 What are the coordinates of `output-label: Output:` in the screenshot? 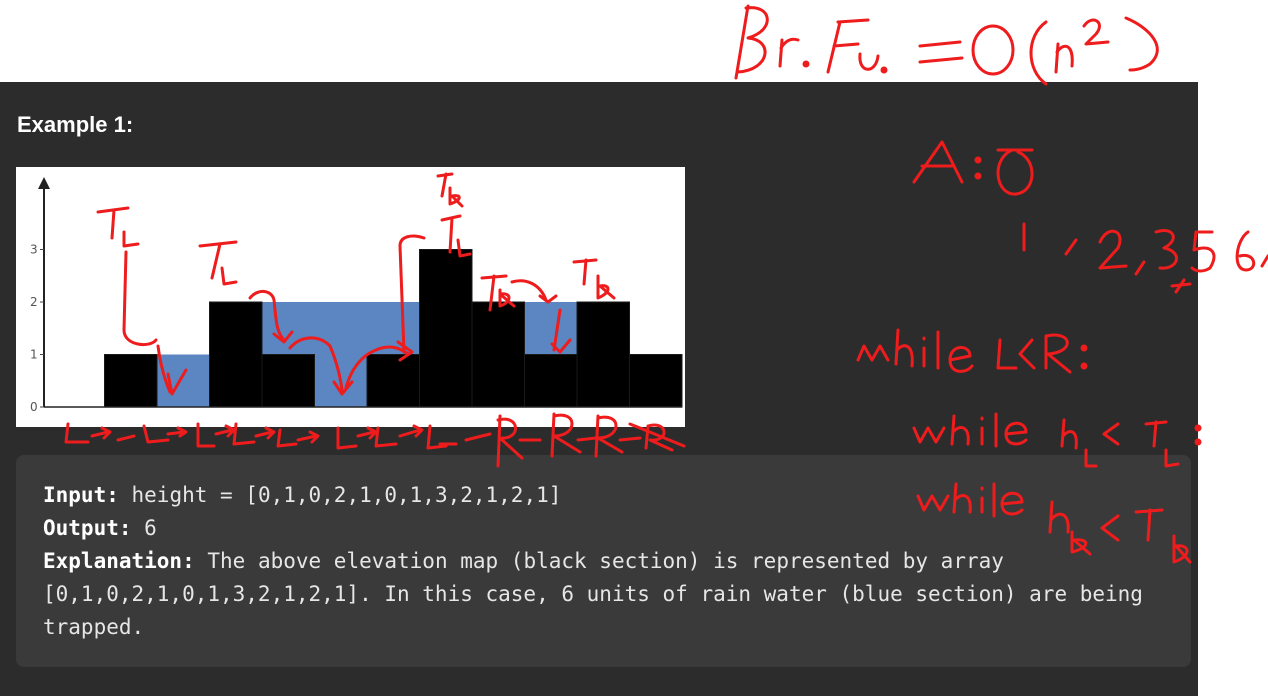 It's located at (87, 528).